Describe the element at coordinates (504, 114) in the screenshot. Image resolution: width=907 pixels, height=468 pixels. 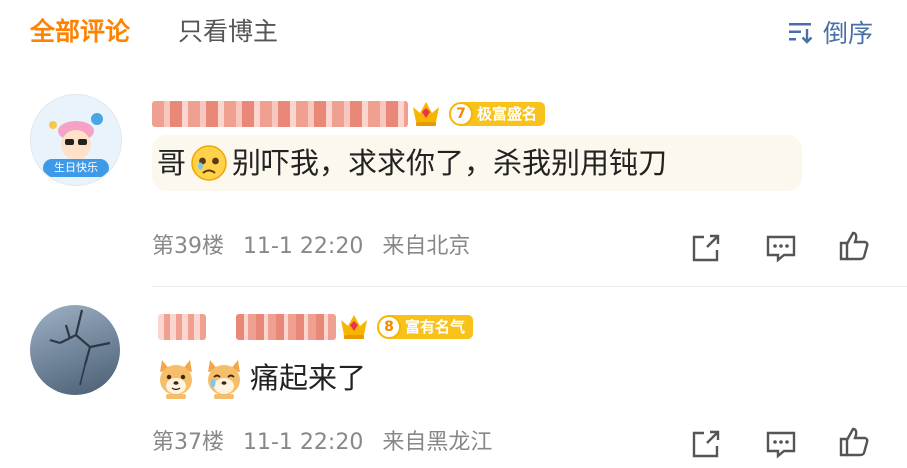
I see `badge-title: 极富盛名` at that location.